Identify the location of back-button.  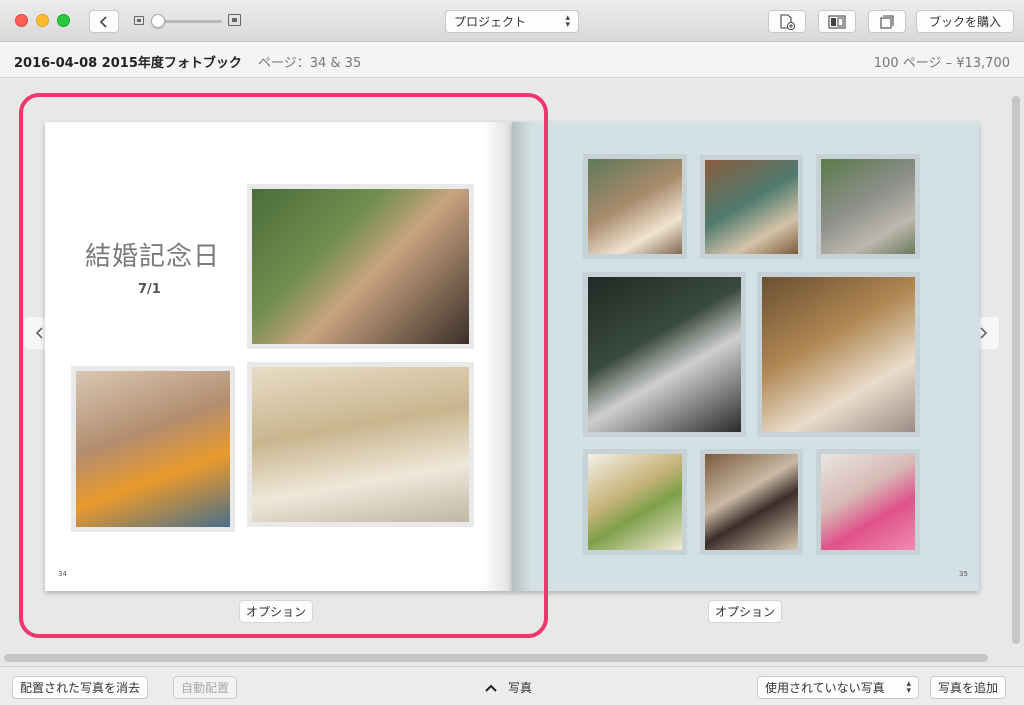
(104, 21).